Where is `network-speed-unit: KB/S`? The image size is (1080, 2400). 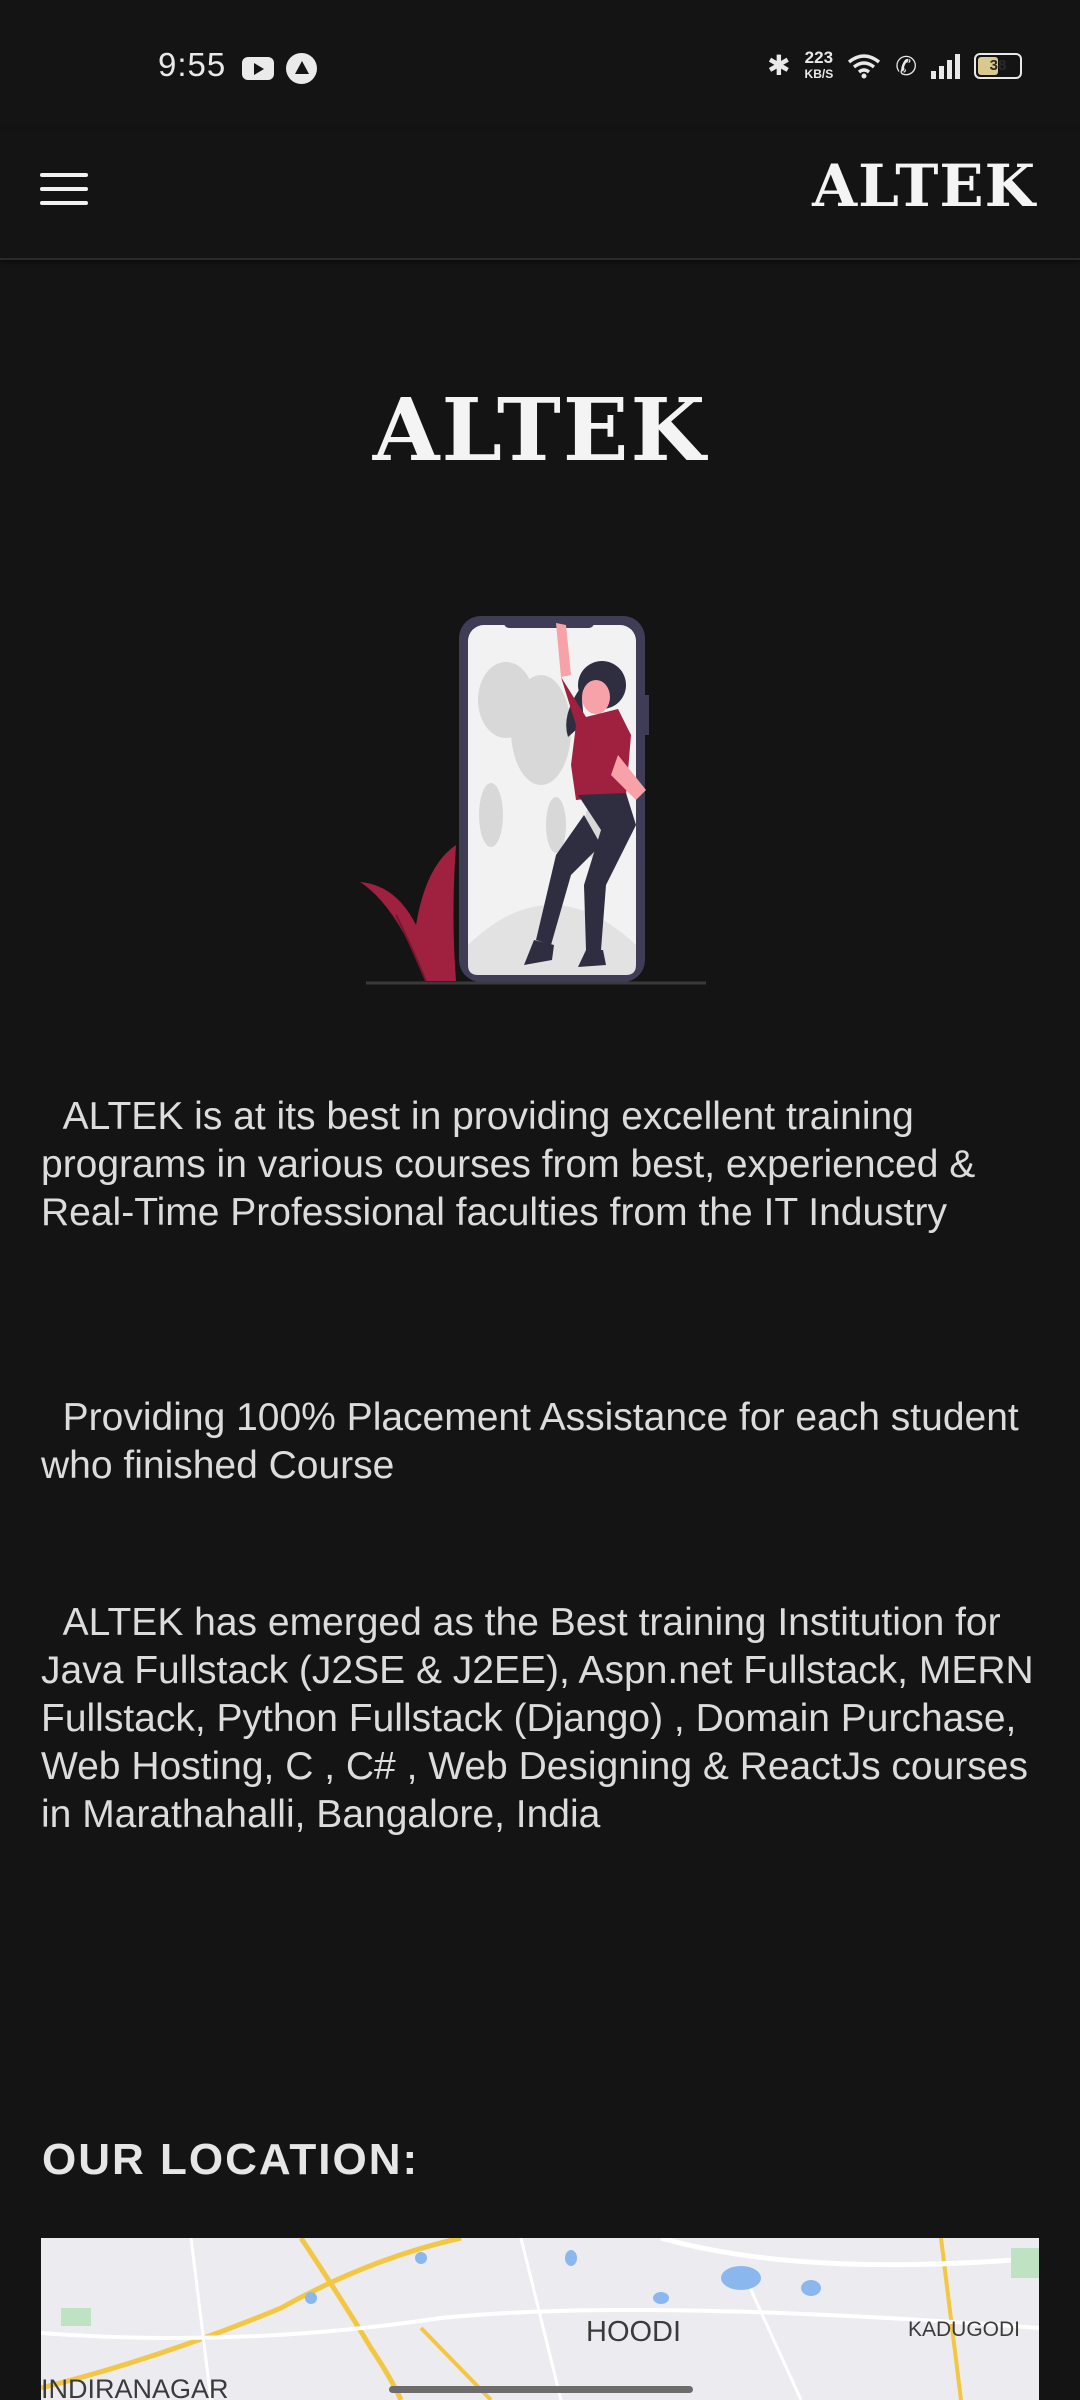 network-speed-unit: KB/S is located at coordinates (819, 74).